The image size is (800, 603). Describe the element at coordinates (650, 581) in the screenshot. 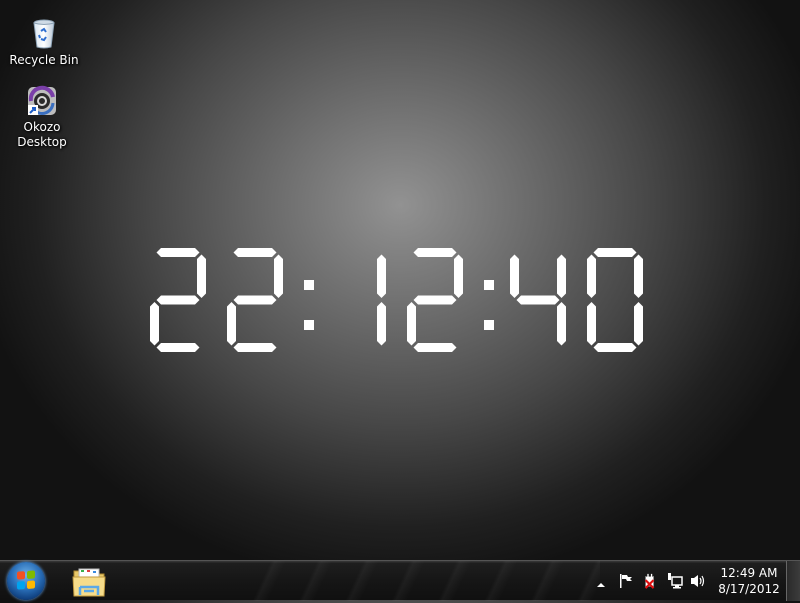

I see `power-unplugged-icon` at that location.